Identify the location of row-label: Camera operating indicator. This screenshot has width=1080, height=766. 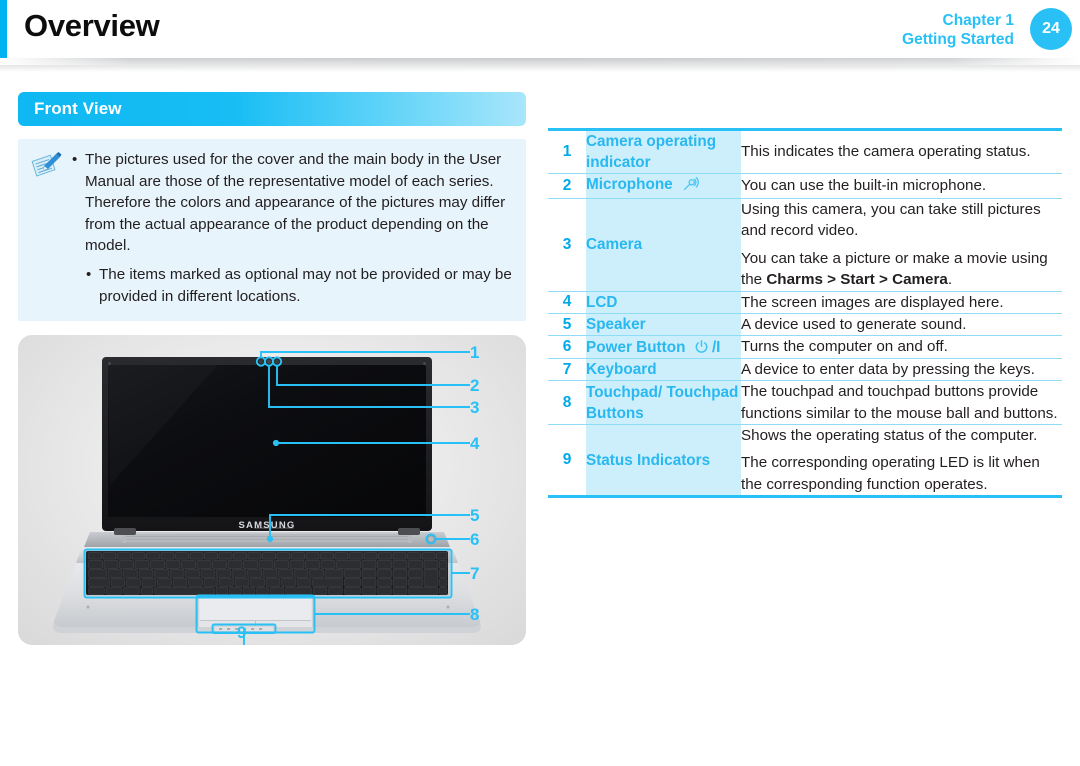
(663, 152).